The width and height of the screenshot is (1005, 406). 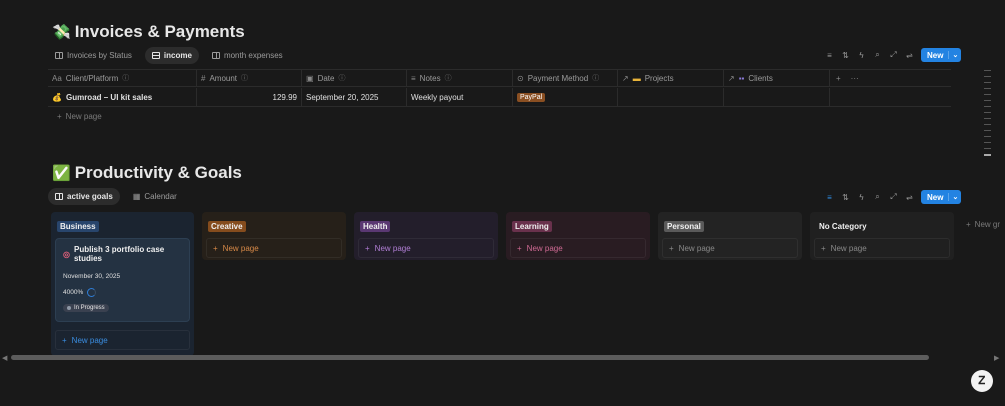 What do you see at coordinates (310, 78) in the screenshot?
I see `calendar-icon: ▣` at bounding box center [310, 78].